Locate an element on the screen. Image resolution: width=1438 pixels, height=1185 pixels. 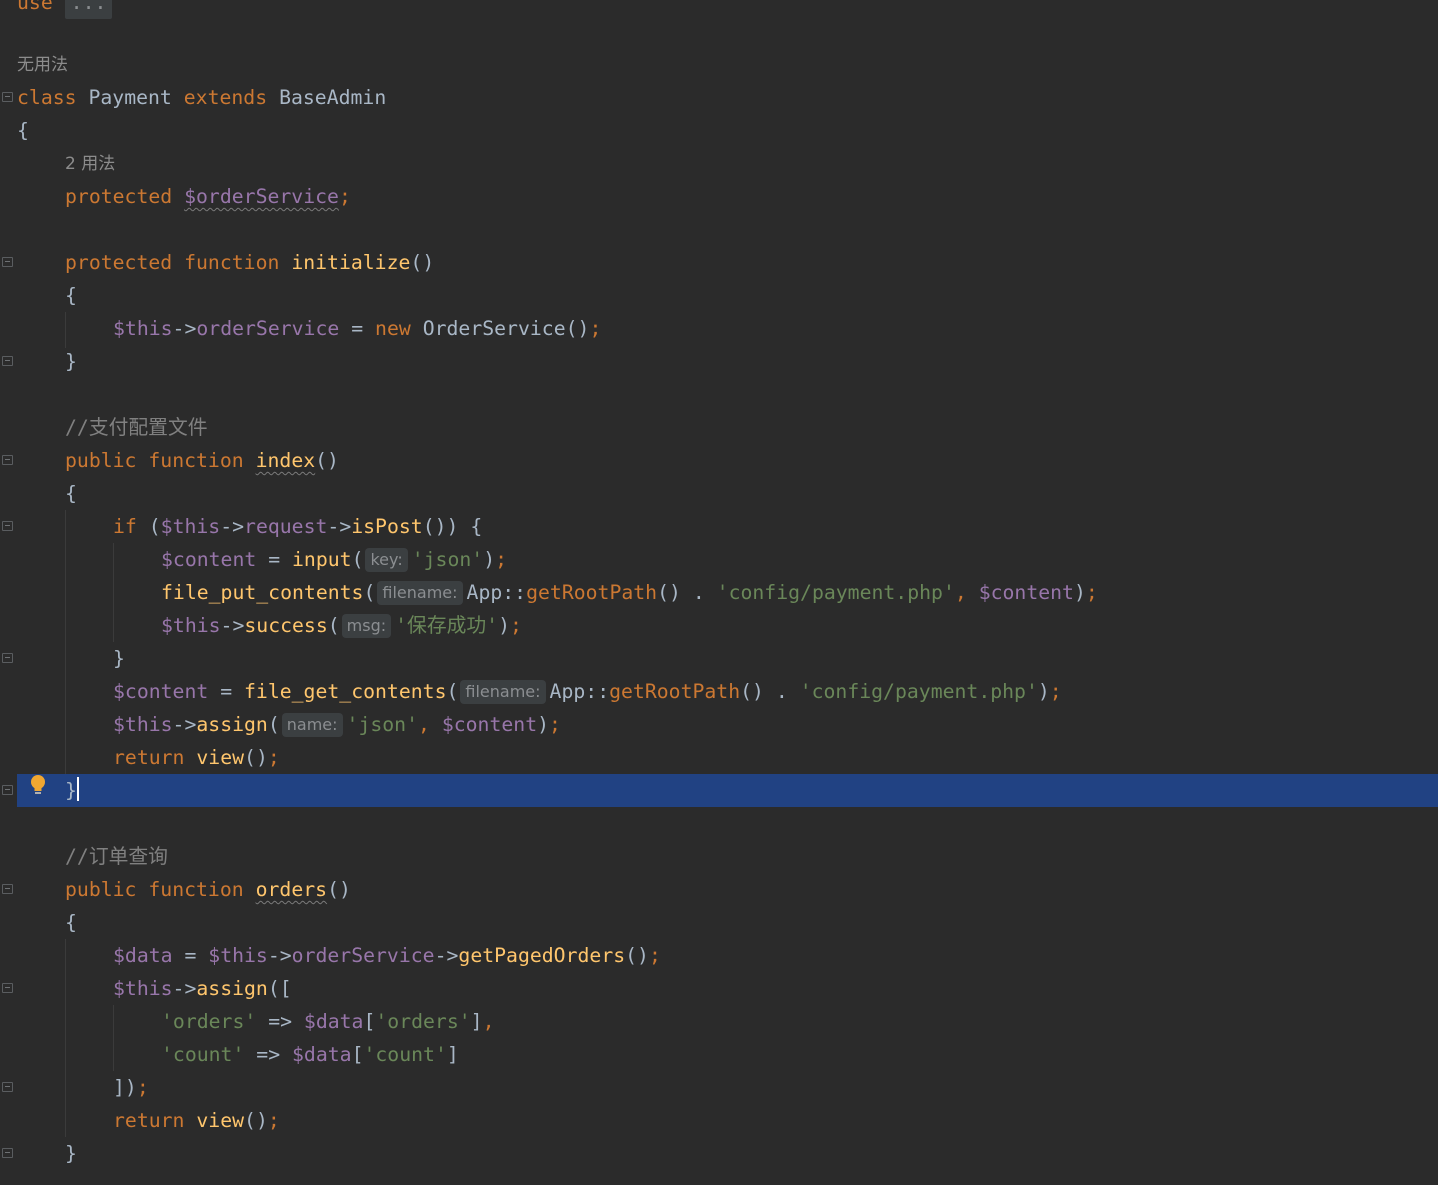
method-call: success is located at coordinates (286, 625).